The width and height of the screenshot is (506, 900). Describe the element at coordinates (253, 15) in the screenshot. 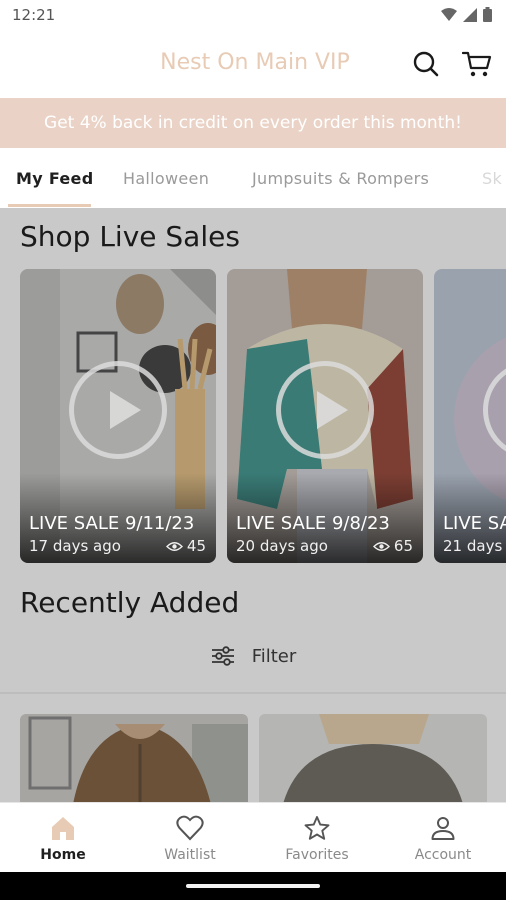

I see `status-bar: 12:21` at that location.